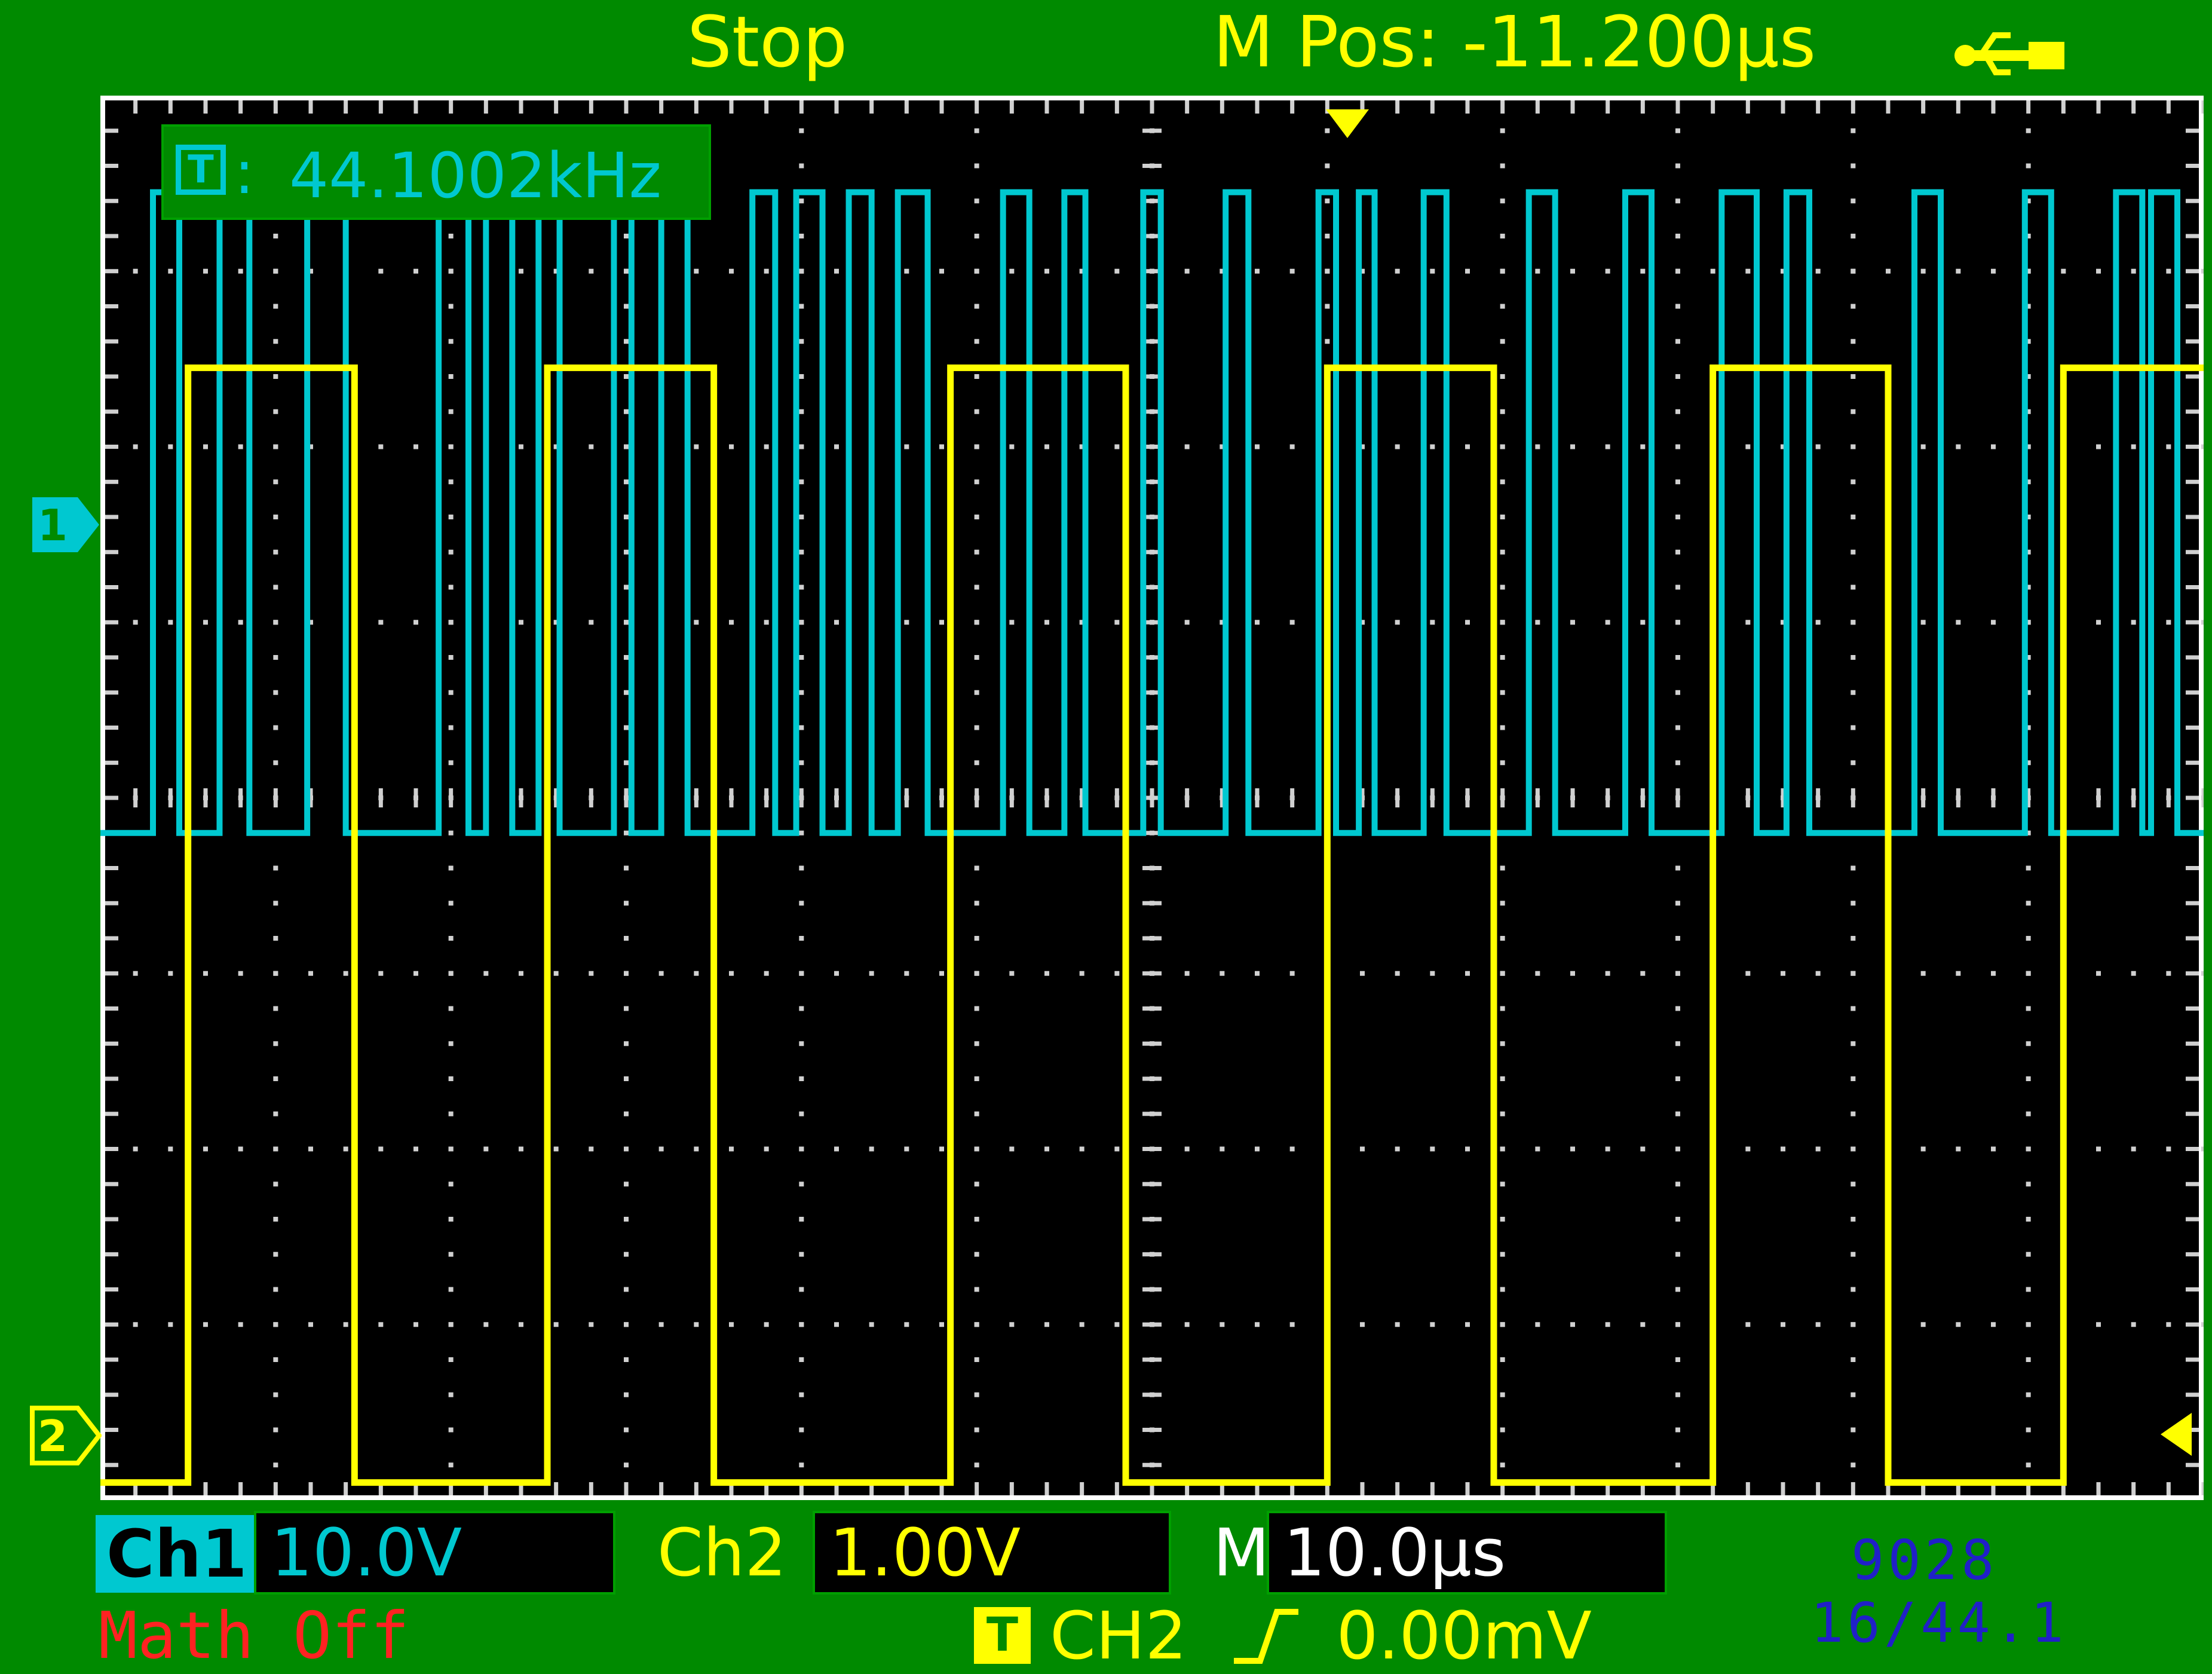  I want to click on timebase-label: M, so click(1241, 1553).